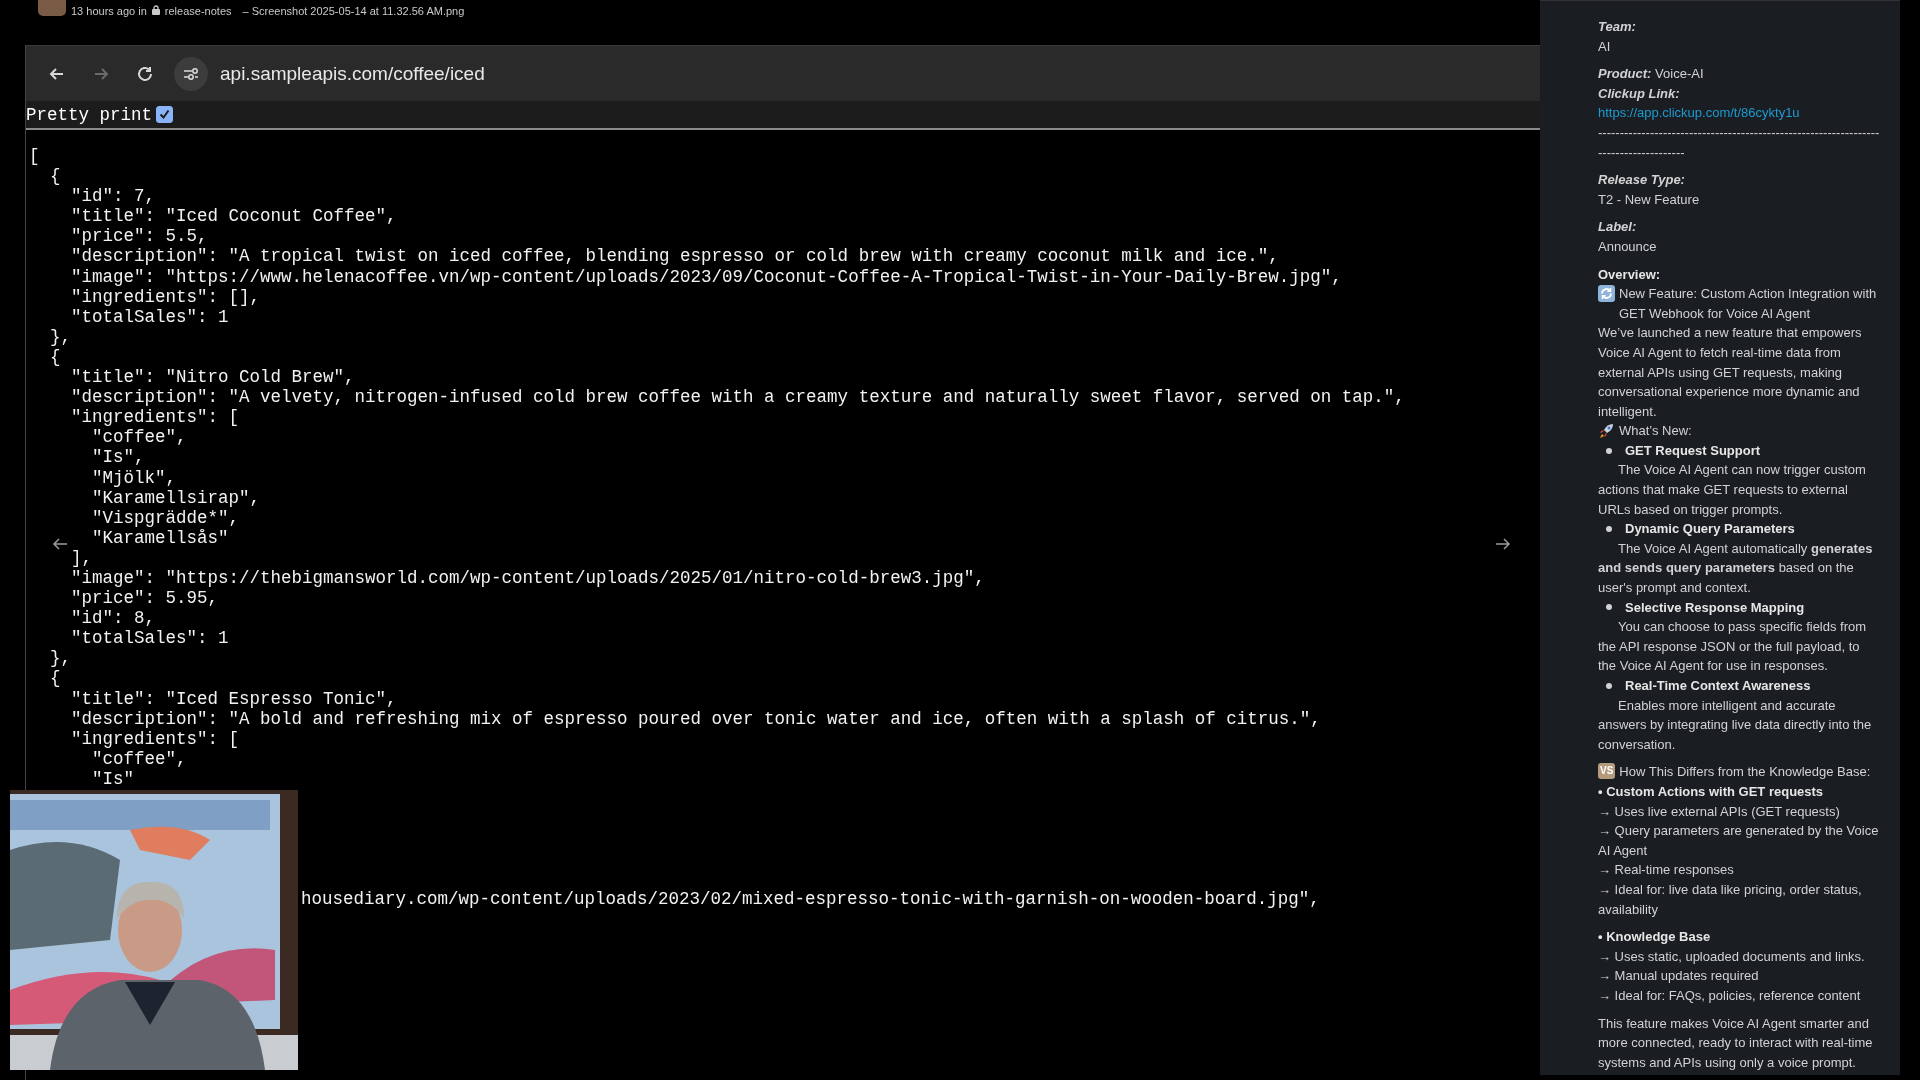 This screenshot has height=1080, width=1920. What do you see at coordinates (1655, 431) in the screenshot?
I see `section-title: What’s New:` at bounding box center [1655, 431].